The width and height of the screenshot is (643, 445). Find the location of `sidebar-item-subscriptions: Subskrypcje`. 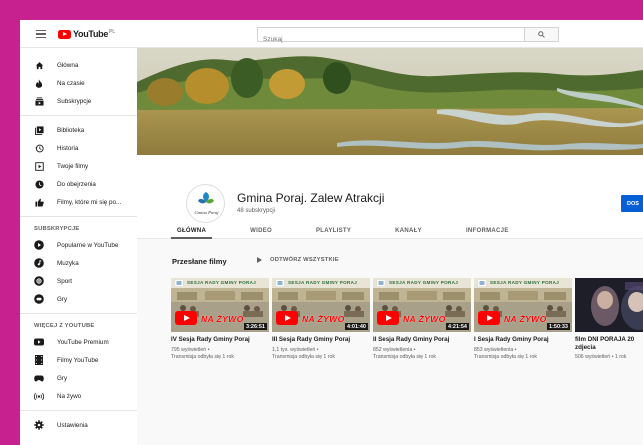

sidebar-item-subscriptions: Subskrypcje is located at coordinates (78, 101).